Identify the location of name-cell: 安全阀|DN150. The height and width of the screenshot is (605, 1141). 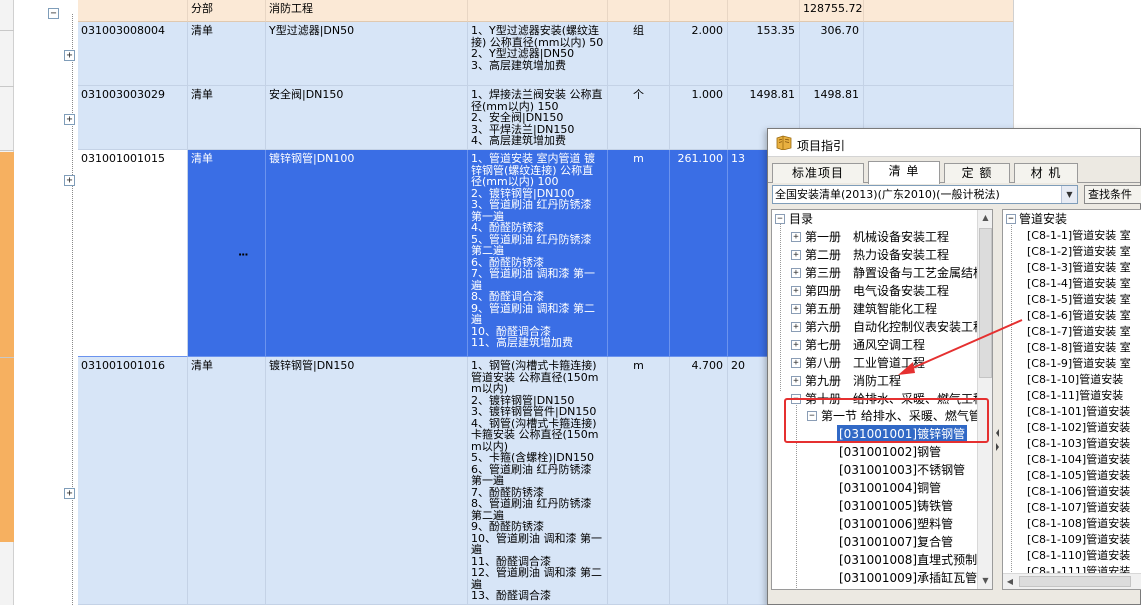
(367, 118).